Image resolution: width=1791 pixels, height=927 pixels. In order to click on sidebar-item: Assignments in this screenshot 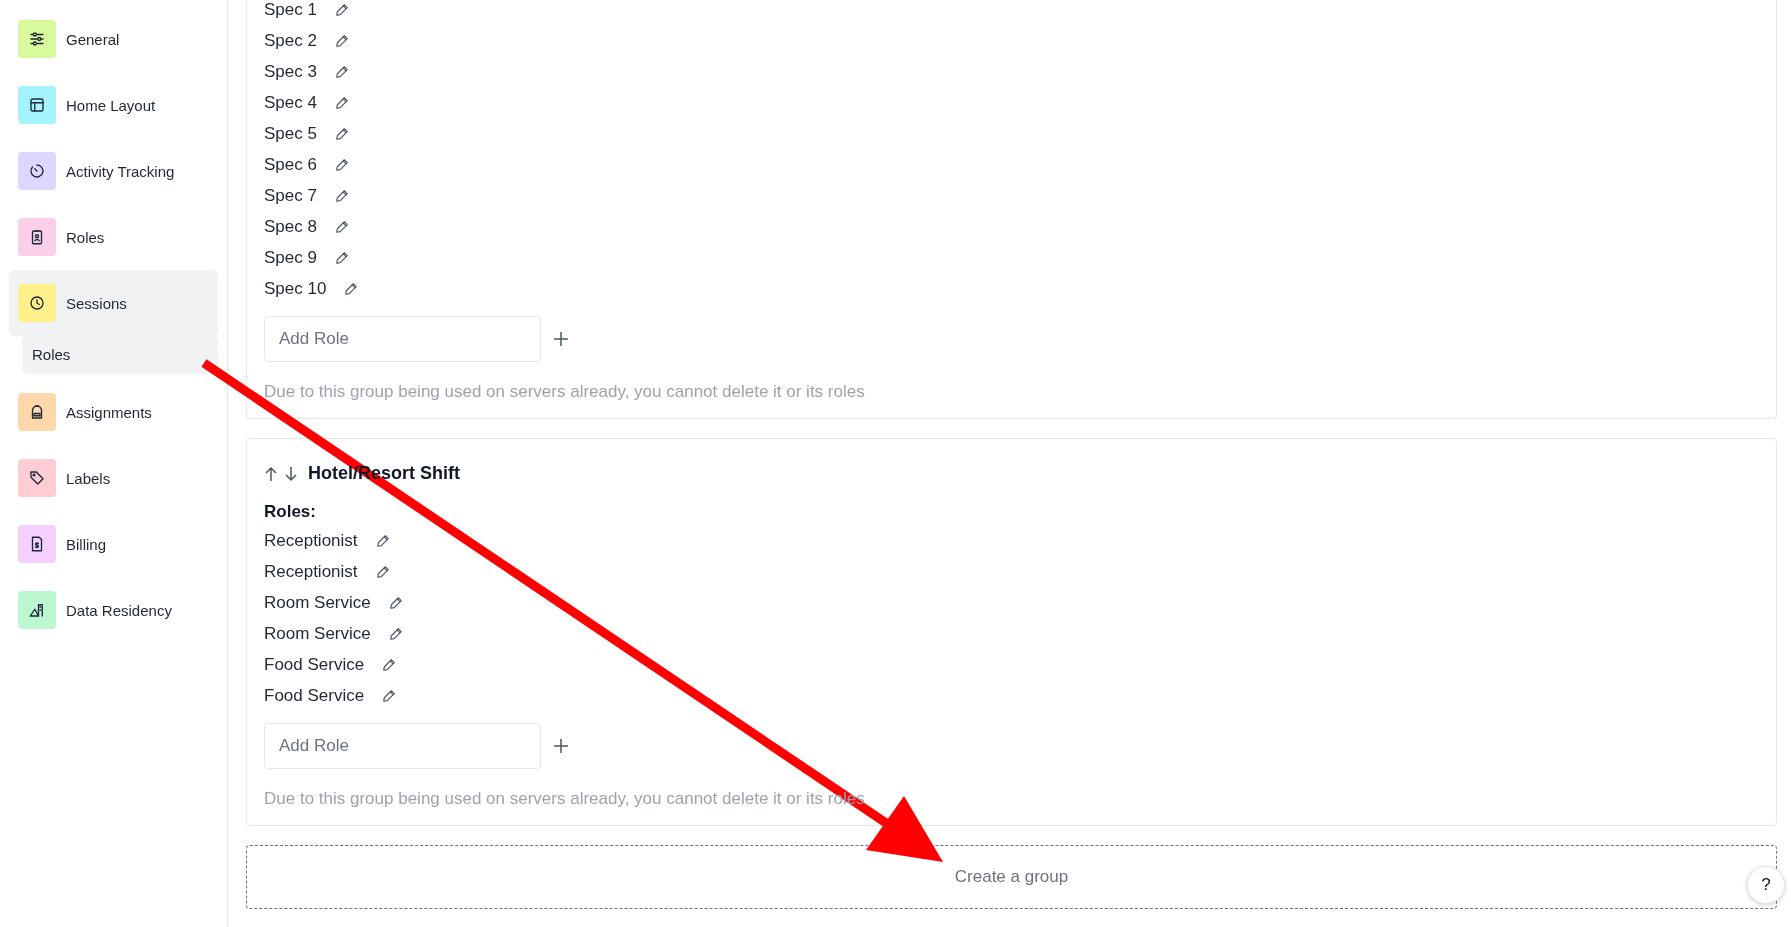, I will do `click(113, 412)`.